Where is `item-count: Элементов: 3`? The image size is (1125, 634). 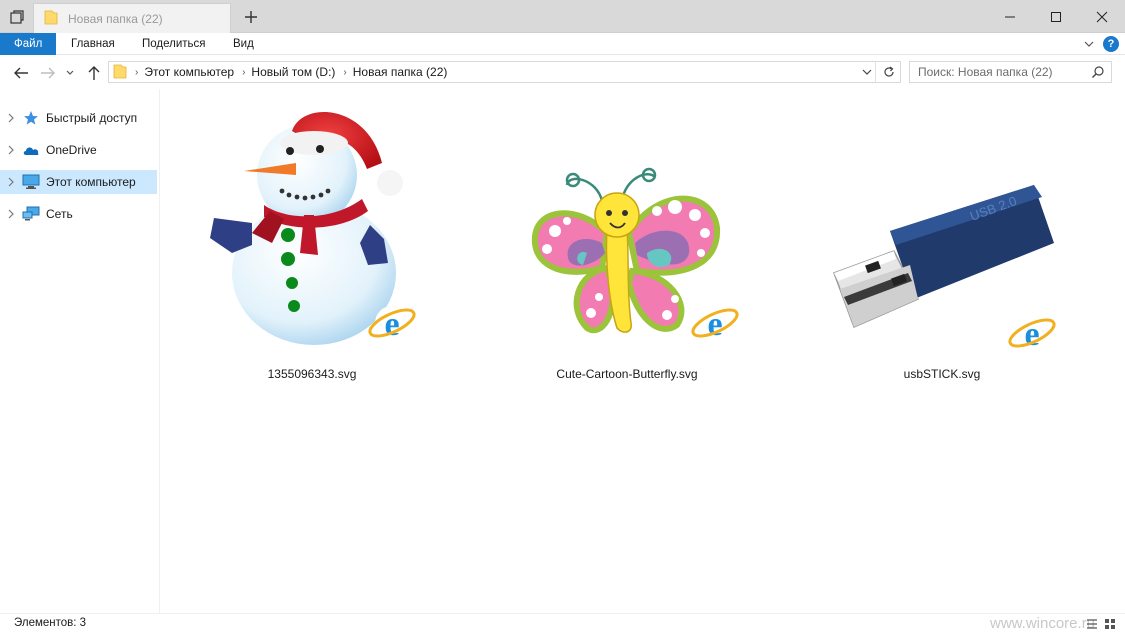 item-count: Элементов: 3 is located at coordinates (50, 623).